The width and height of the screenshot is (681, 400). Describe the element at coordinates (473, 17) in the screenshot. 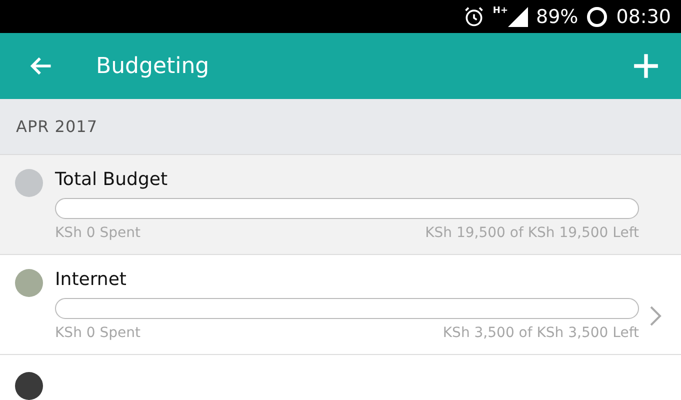

I see `alarm-icon` at that location.